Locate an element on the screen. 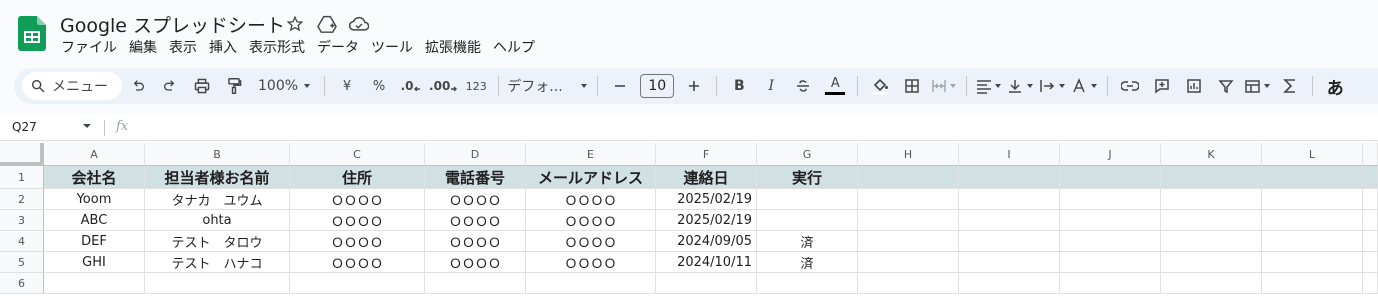 The width and height of the screenshot is (1378, 300). insert-comment-icon is located at coordinates (1162, 86).